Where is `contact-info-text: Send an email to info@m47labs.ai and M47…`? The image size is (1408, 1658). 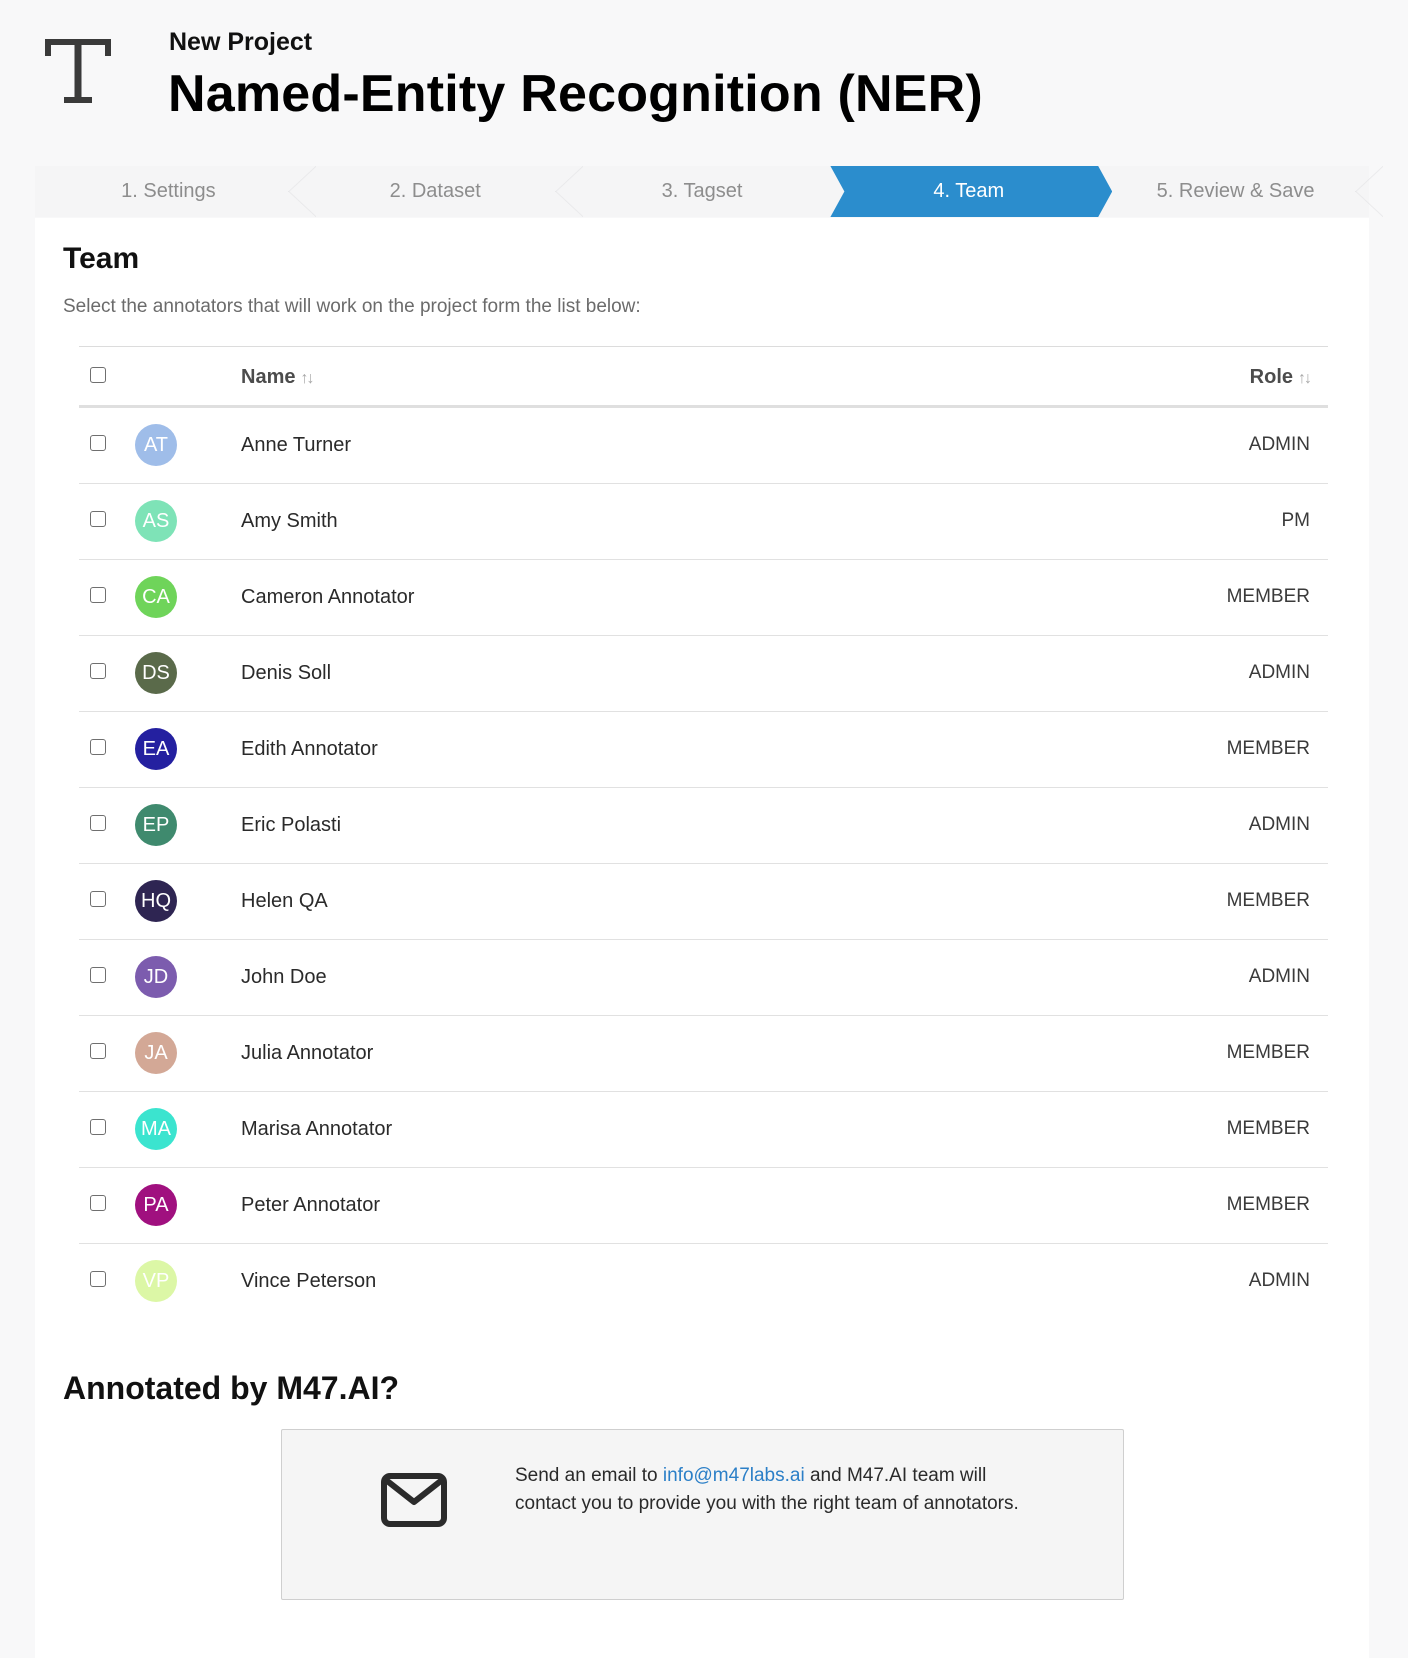 contact-info-text: Send an email to info@m47labs.ai and M47… is located at coordinates (775, 1490).